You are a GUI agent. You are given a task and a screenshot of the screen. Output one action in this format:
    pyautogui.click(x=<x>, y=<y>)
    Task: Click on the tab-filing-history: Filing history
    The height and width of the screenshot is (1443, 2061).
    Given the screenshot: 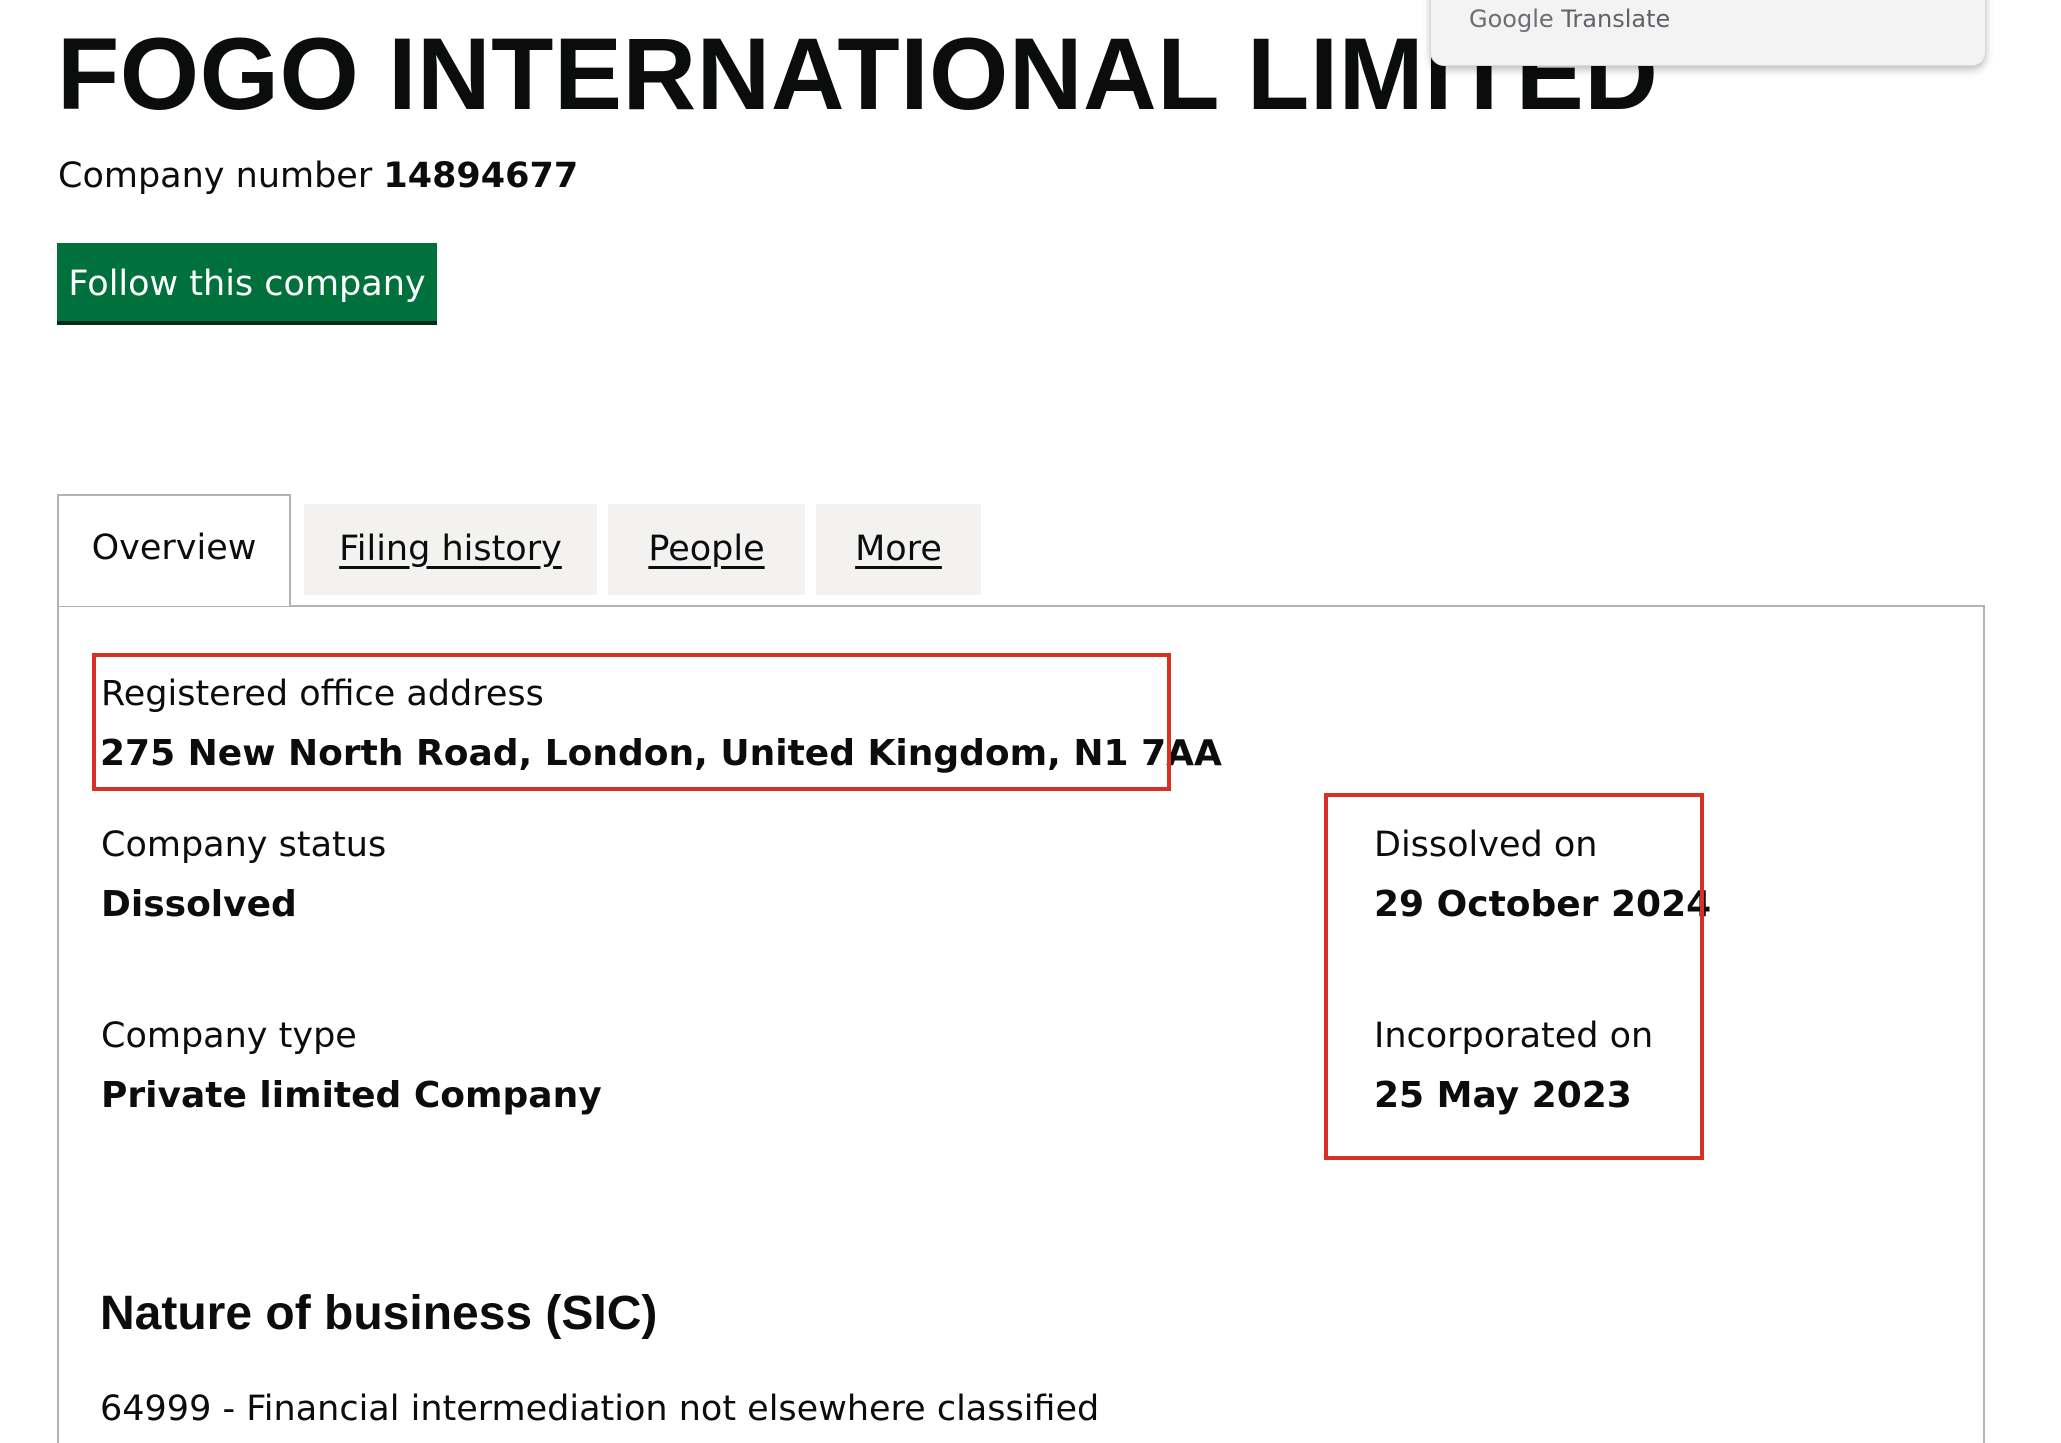 What is the action you would take?
    pyautogui.click(x=450, y=549)
    